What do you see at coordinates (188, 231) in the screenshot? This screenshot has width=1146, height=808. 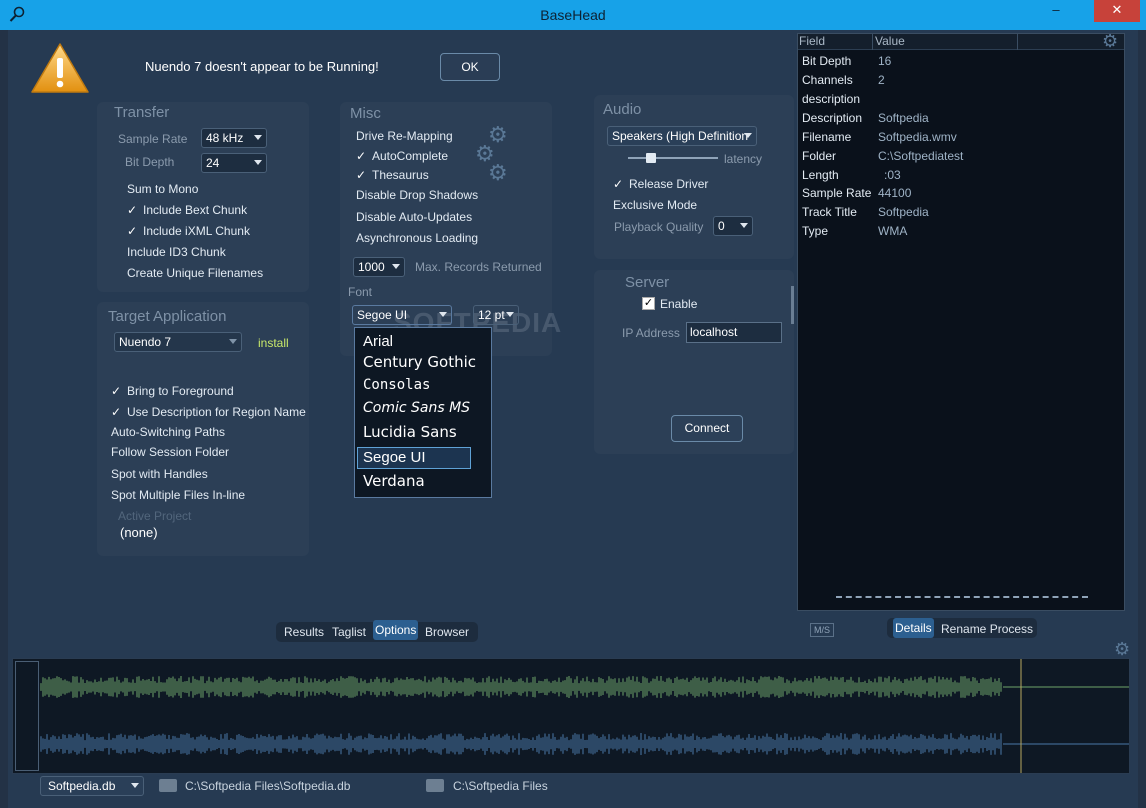 I see `include-ixml-option: Include iXML Chunk` at bounding box center [188, 231].